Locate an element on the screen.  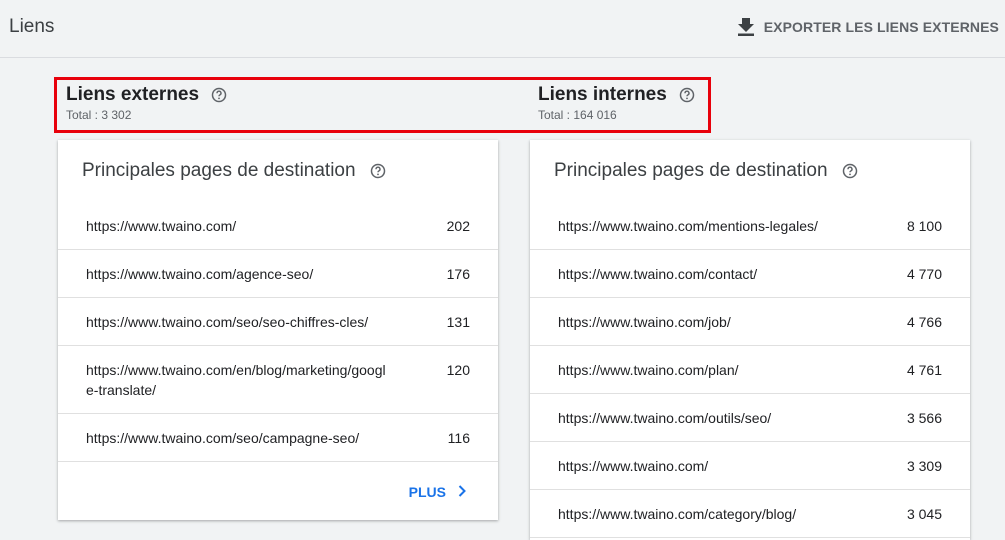
internal-links-title: Liens internes is located at coordinates (602, 94).